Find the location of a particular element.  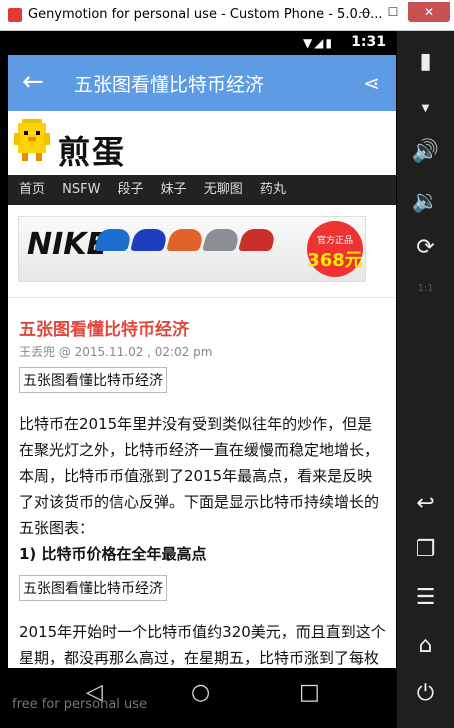

nav-item-girls: 妹子 is located at coordinates (174, 190).